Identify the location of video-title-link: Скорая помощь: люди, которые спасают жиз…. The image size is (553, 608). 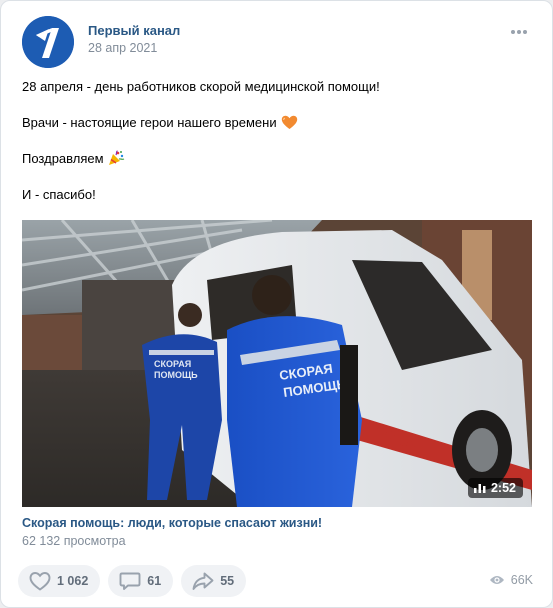
(172, 523).